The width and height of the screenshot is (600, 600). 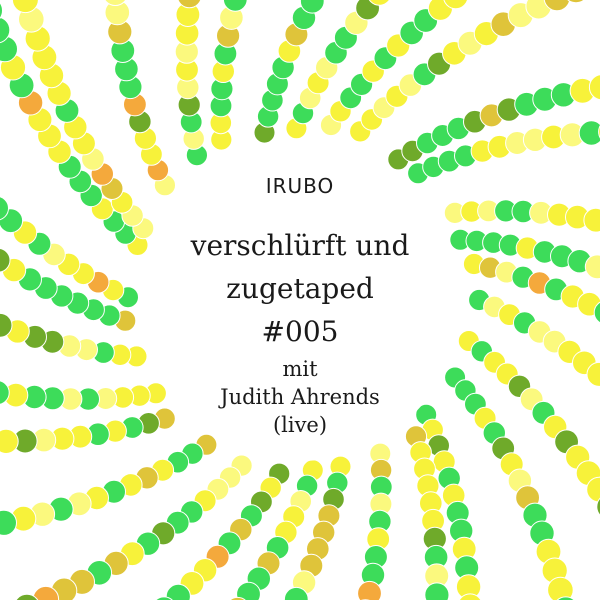 What do you see at coordinates (300, 369) in the screenshot?
I see `with-text: mit` at bounding box center [300, 369].